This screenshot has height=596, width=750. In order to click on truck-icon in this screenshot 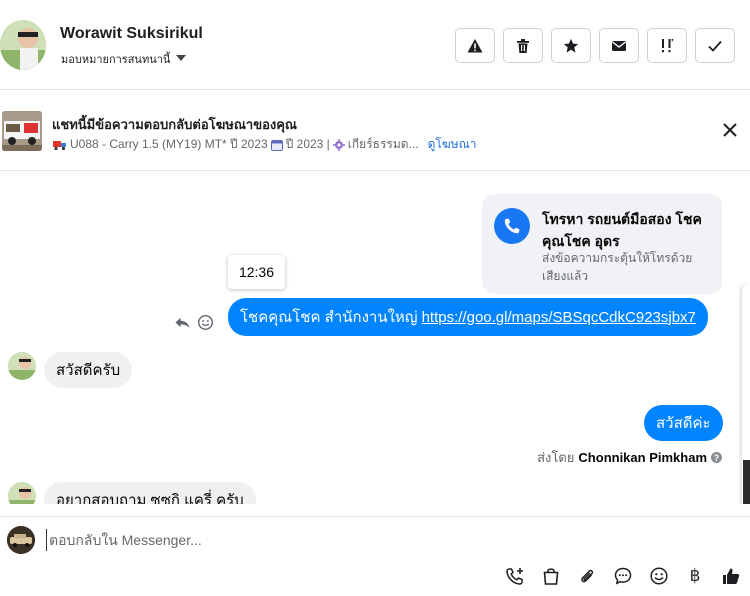, I will do `click(59, 145)`.